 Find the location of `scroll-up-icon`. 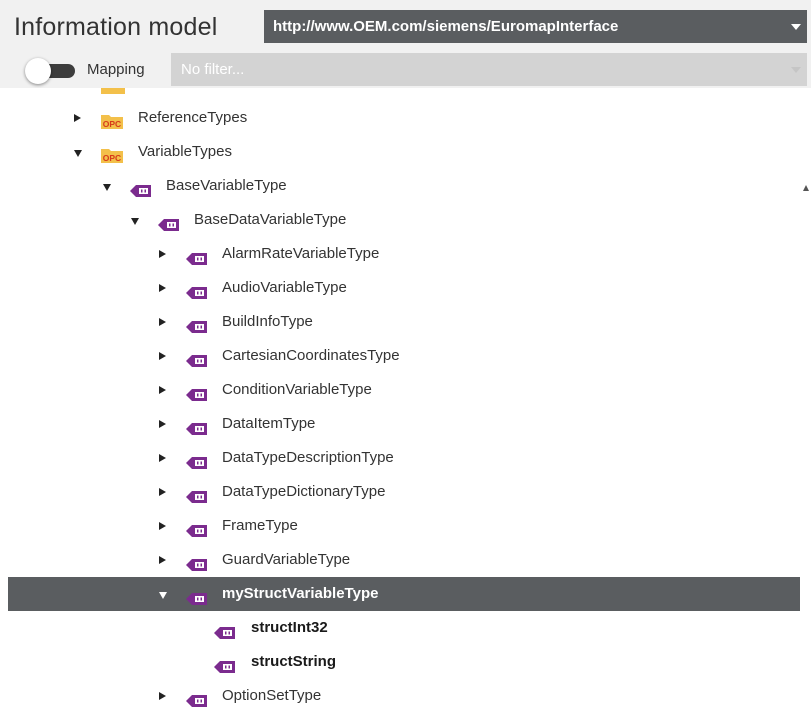

scroll-up-icon is located at coordinates (806, 188).